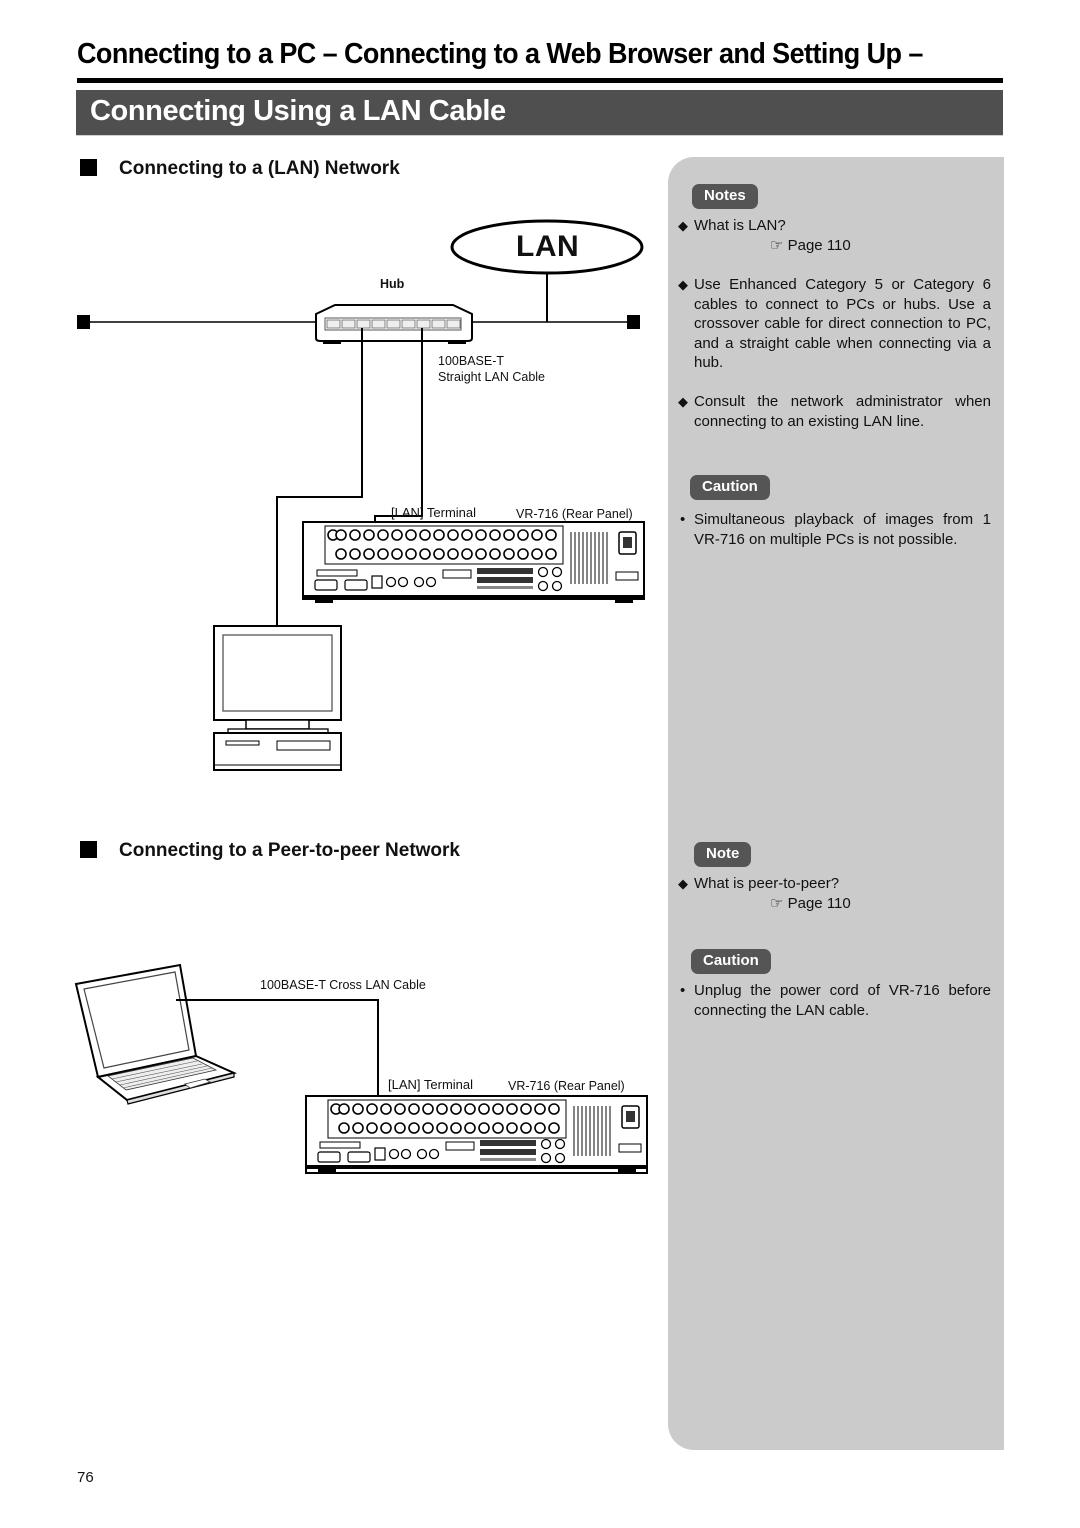  I want to click on straight-cable-label-line1: 100BASE-T, so click(471, 361).